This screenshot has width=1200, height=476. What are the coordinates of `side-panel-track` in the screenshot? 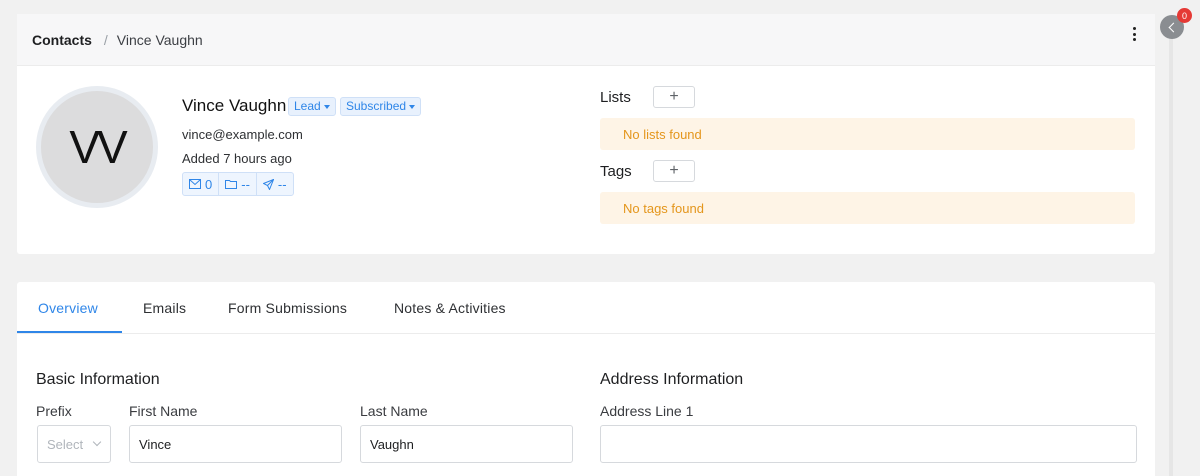 It's located at (1171, 250).